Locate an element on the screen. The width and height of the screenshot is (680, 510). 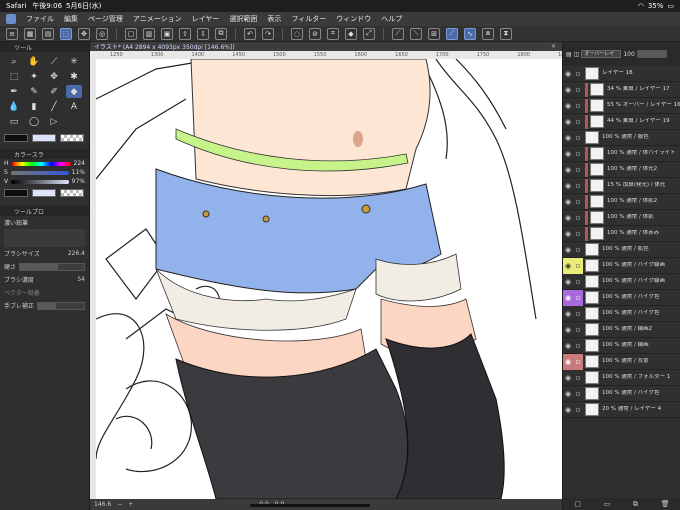
vector-snap-row: ベクター吸着 is located at coordinates (44, 292).